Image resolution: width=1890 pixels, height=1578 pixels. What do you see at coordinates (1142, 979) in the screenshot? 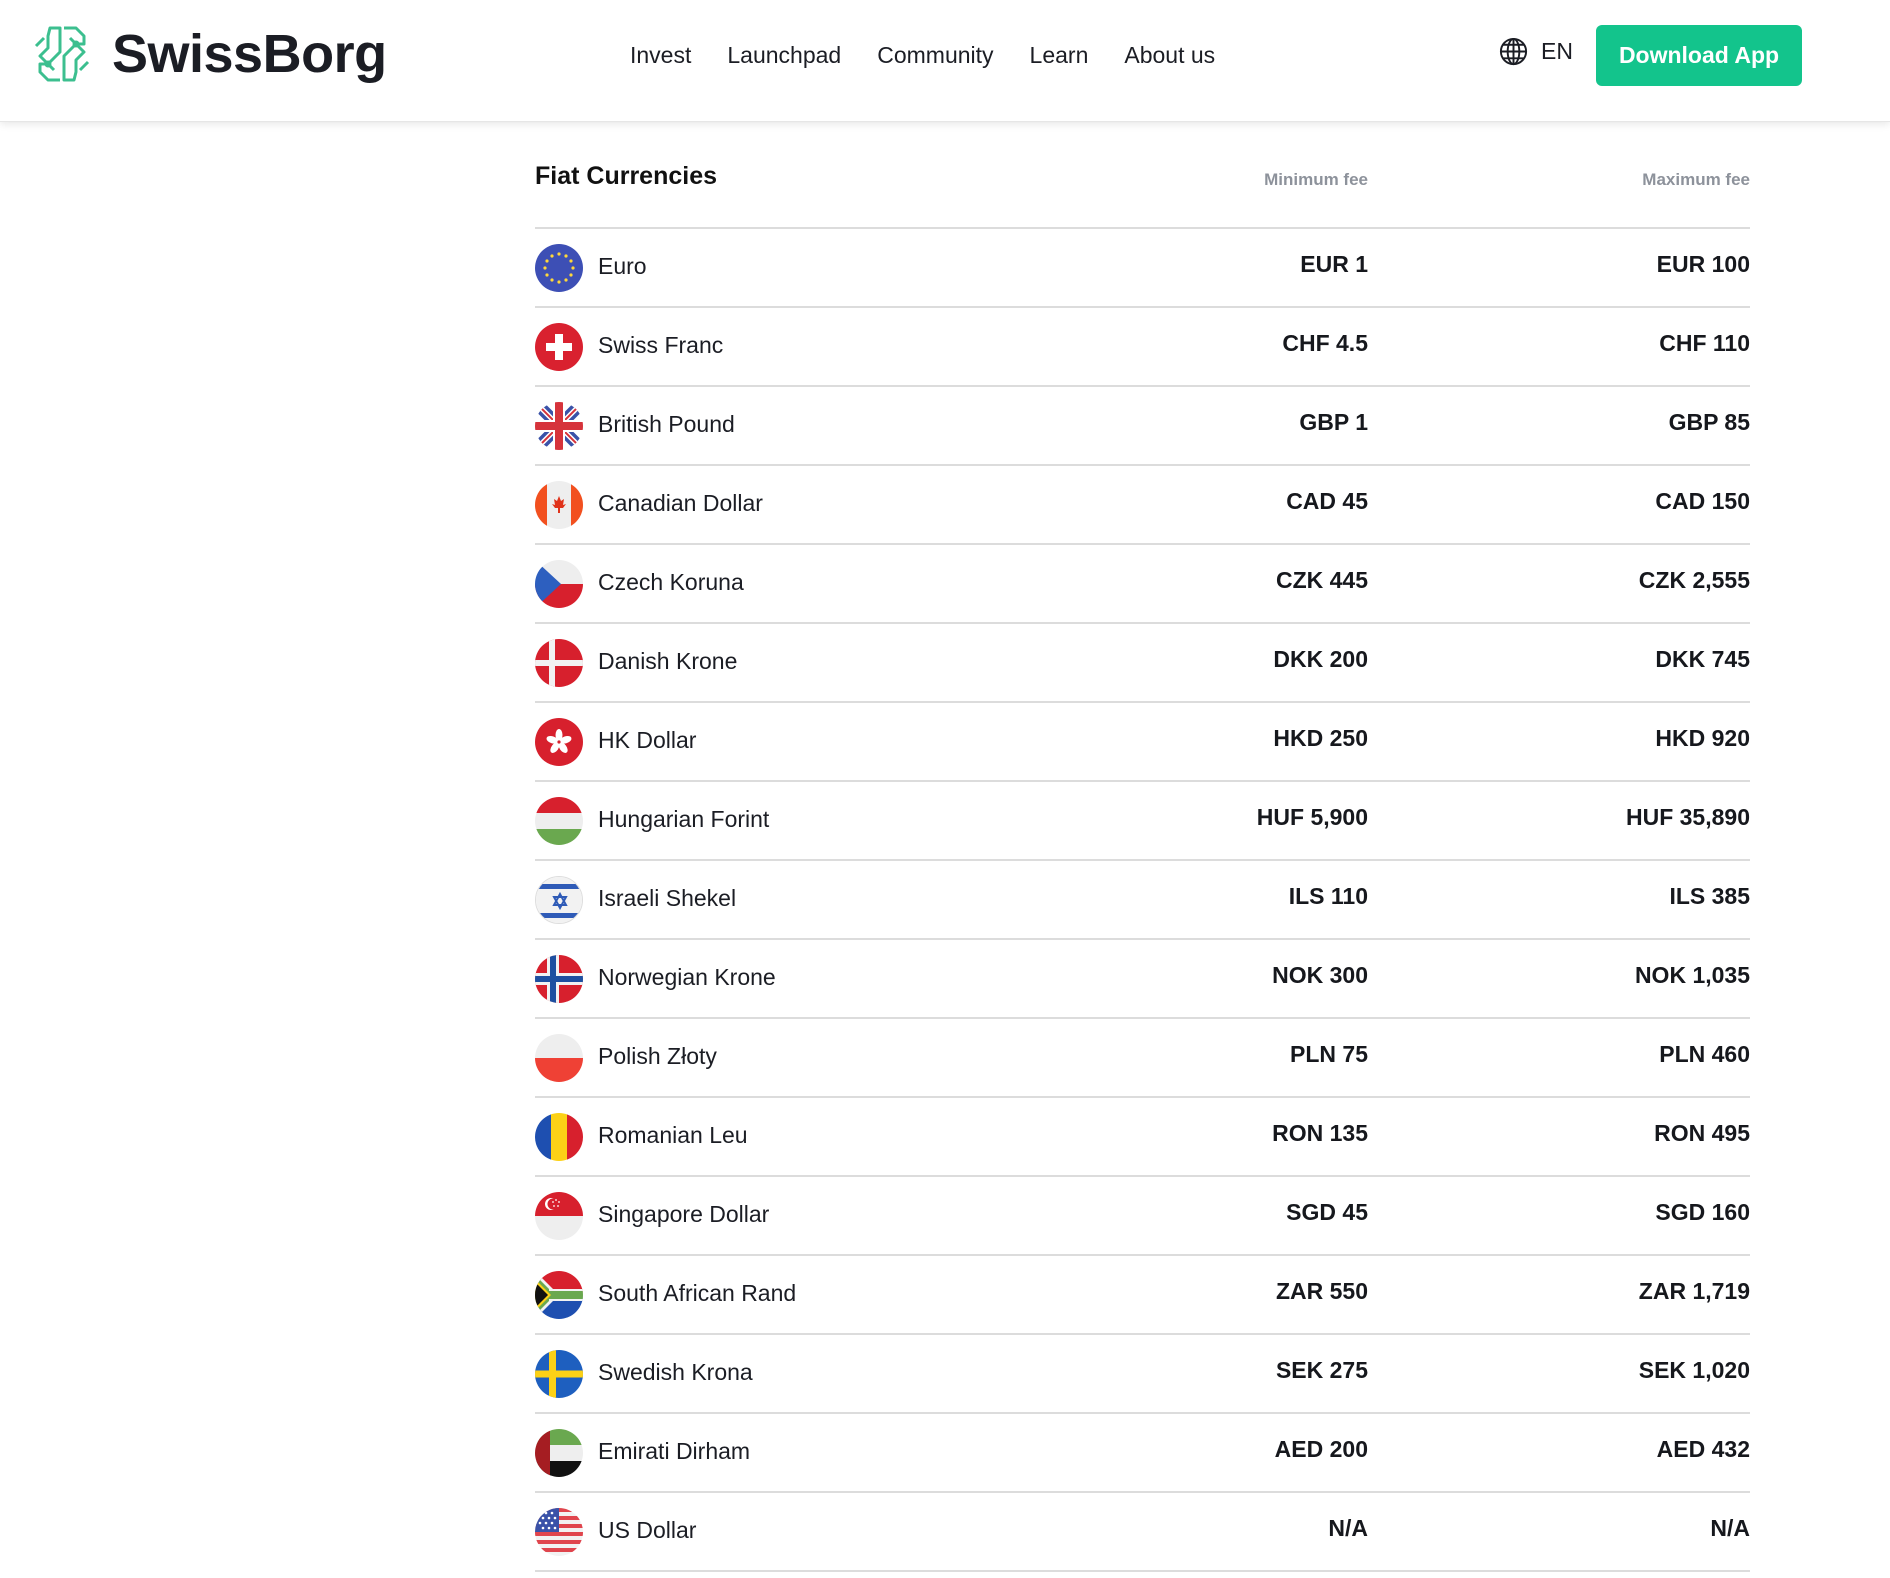
I see `table-row: Norwegian Krone NOK 300 NOK 1,035` at bounding box center [1142, 979].